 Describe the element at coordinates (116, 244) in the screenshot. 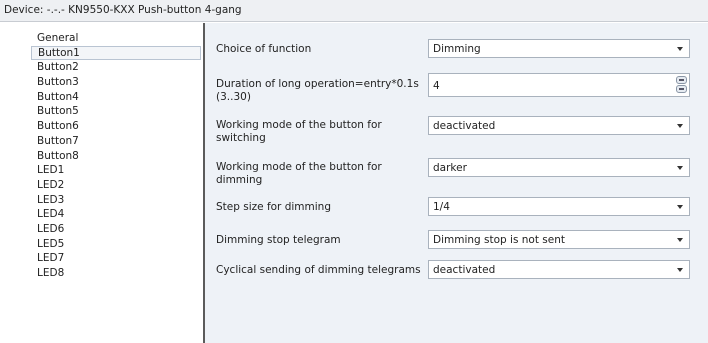

I see `sidebar-item-led5: LED5` at that location.